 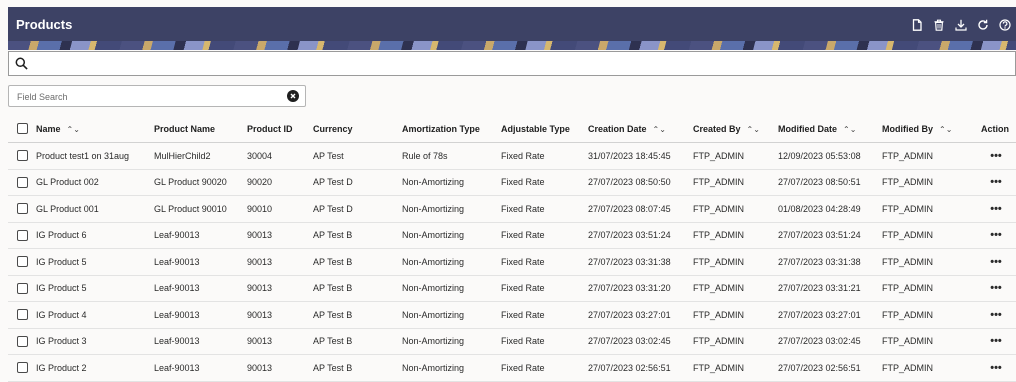 I want to click on page-title: Products, so click(x=44, y=24).